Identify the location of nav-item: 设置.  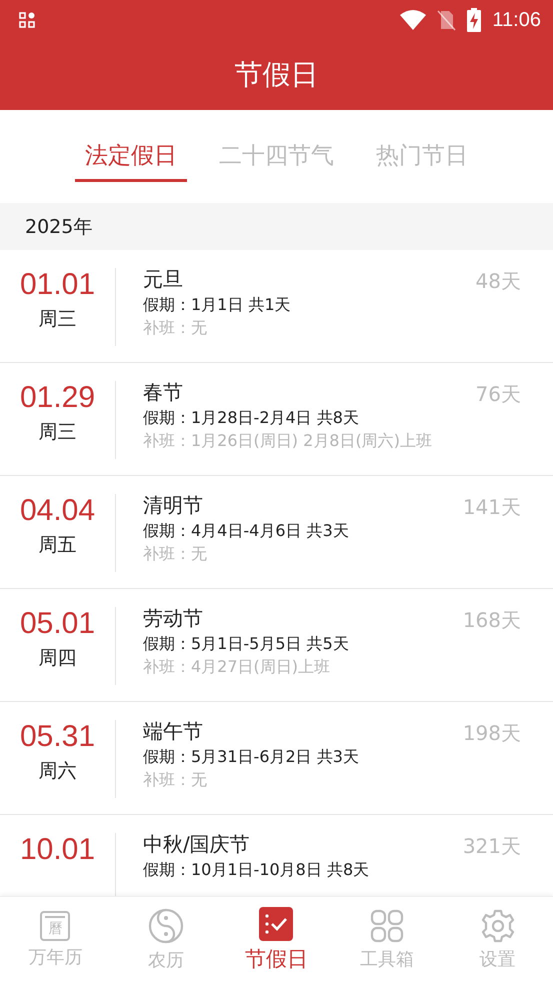
(497, 940).